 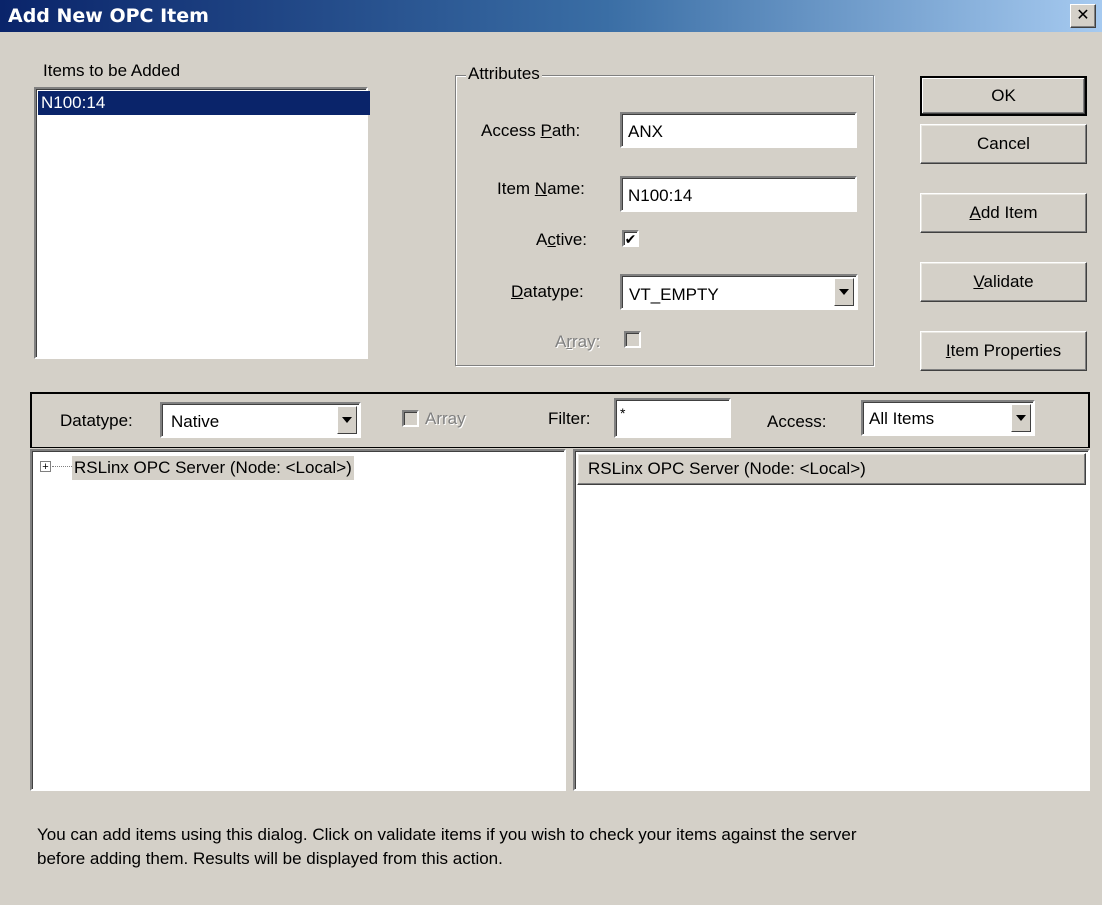 I want to click on ok-button: OK, so click(x=1003, y=96).